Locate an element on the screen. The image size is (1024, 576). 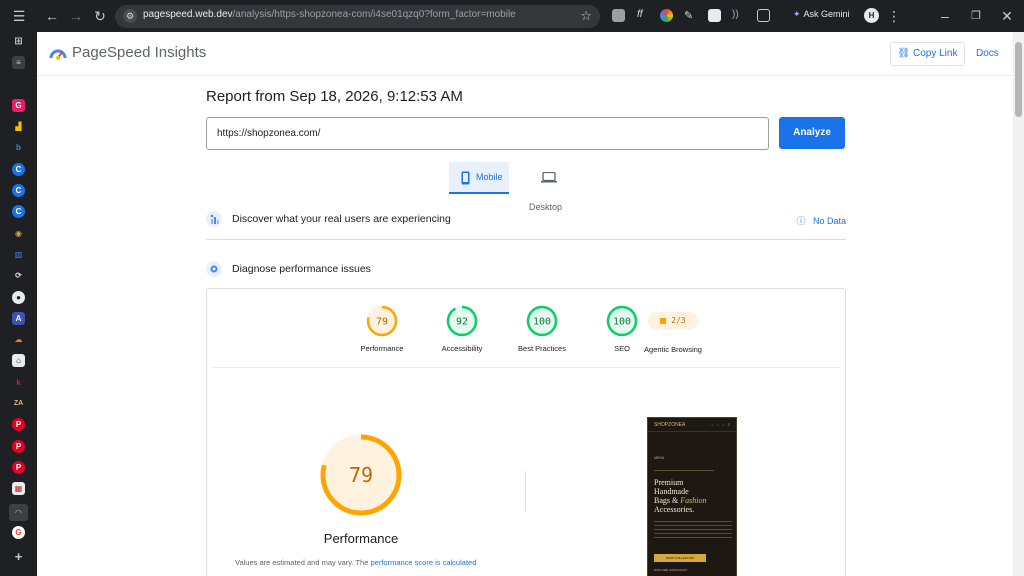
sidebar-bing-icon: b is located at coordinates (18, 147).